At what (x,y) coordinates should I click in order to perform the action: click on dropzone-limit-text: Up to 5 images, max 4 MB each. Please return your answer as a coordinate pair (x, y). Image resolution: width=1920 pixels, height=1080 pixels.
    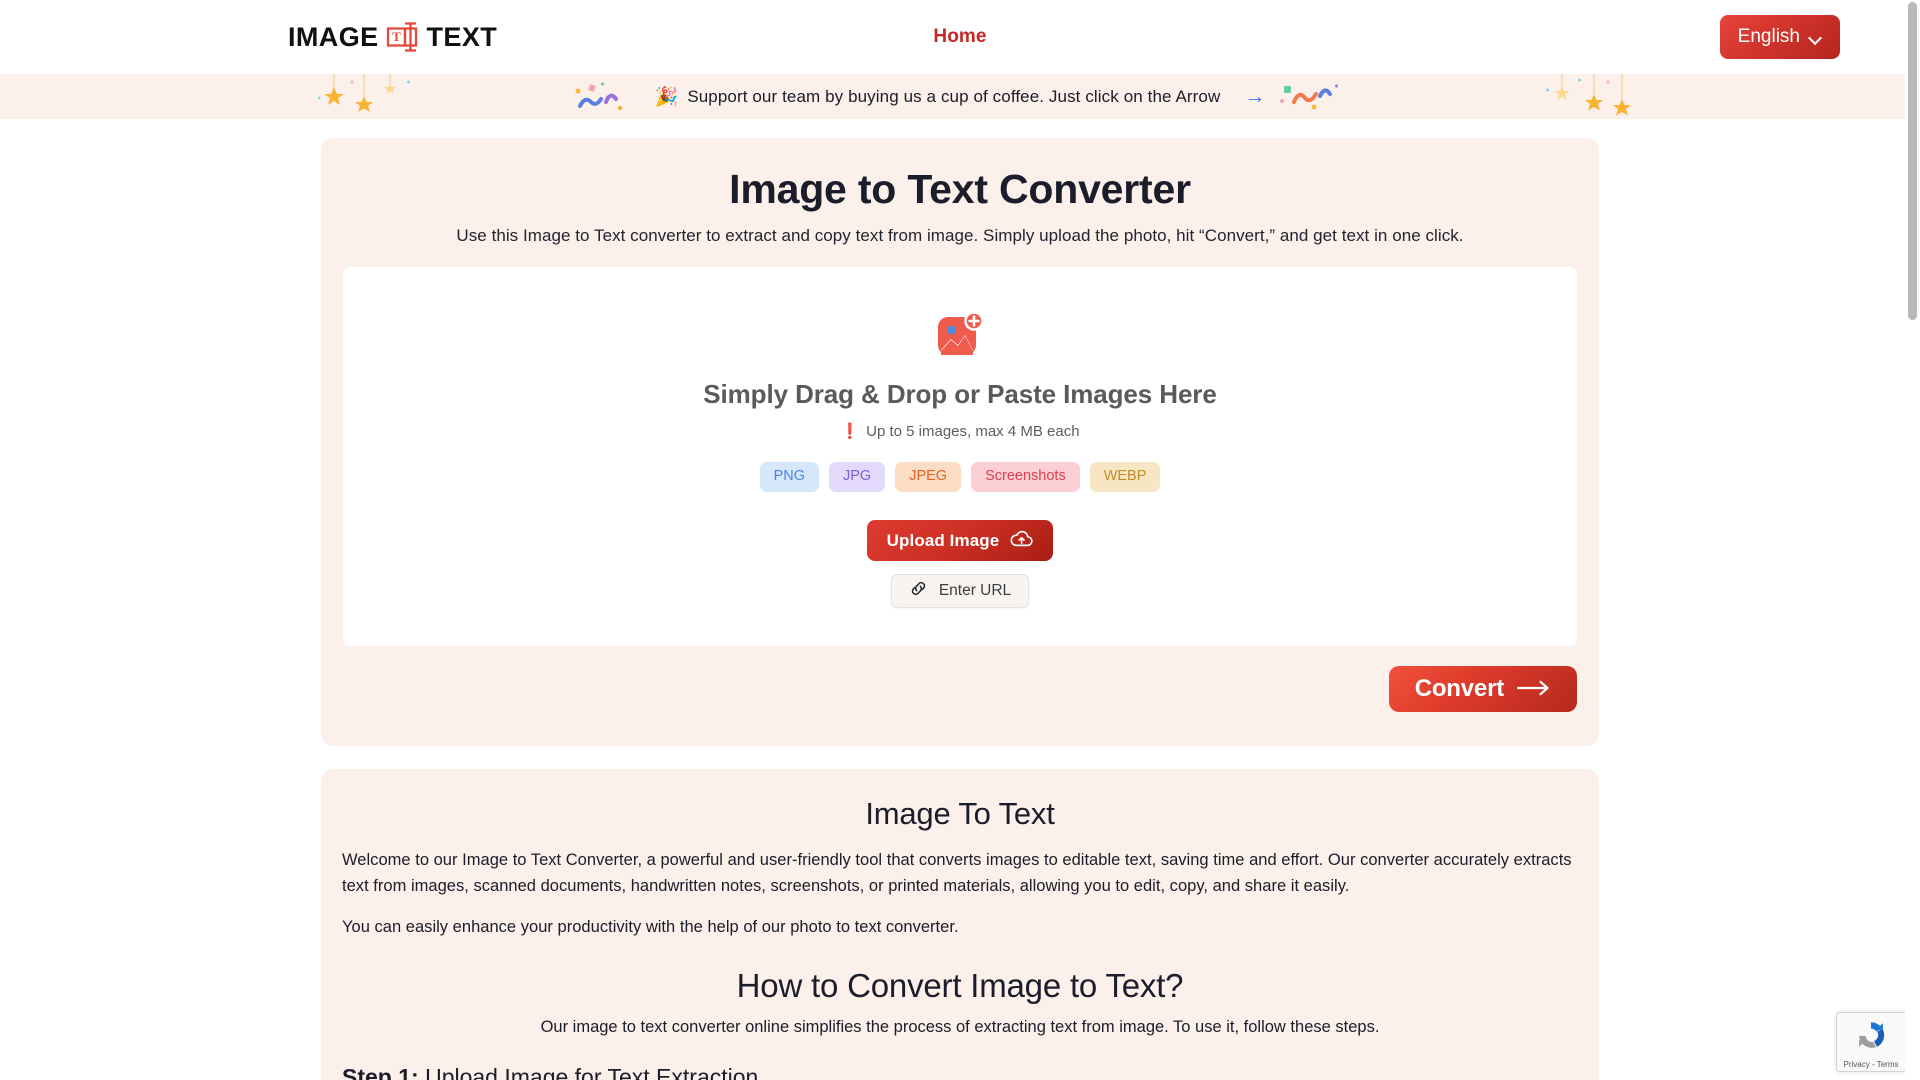
    Looking at the image, I should click on (973, 431).